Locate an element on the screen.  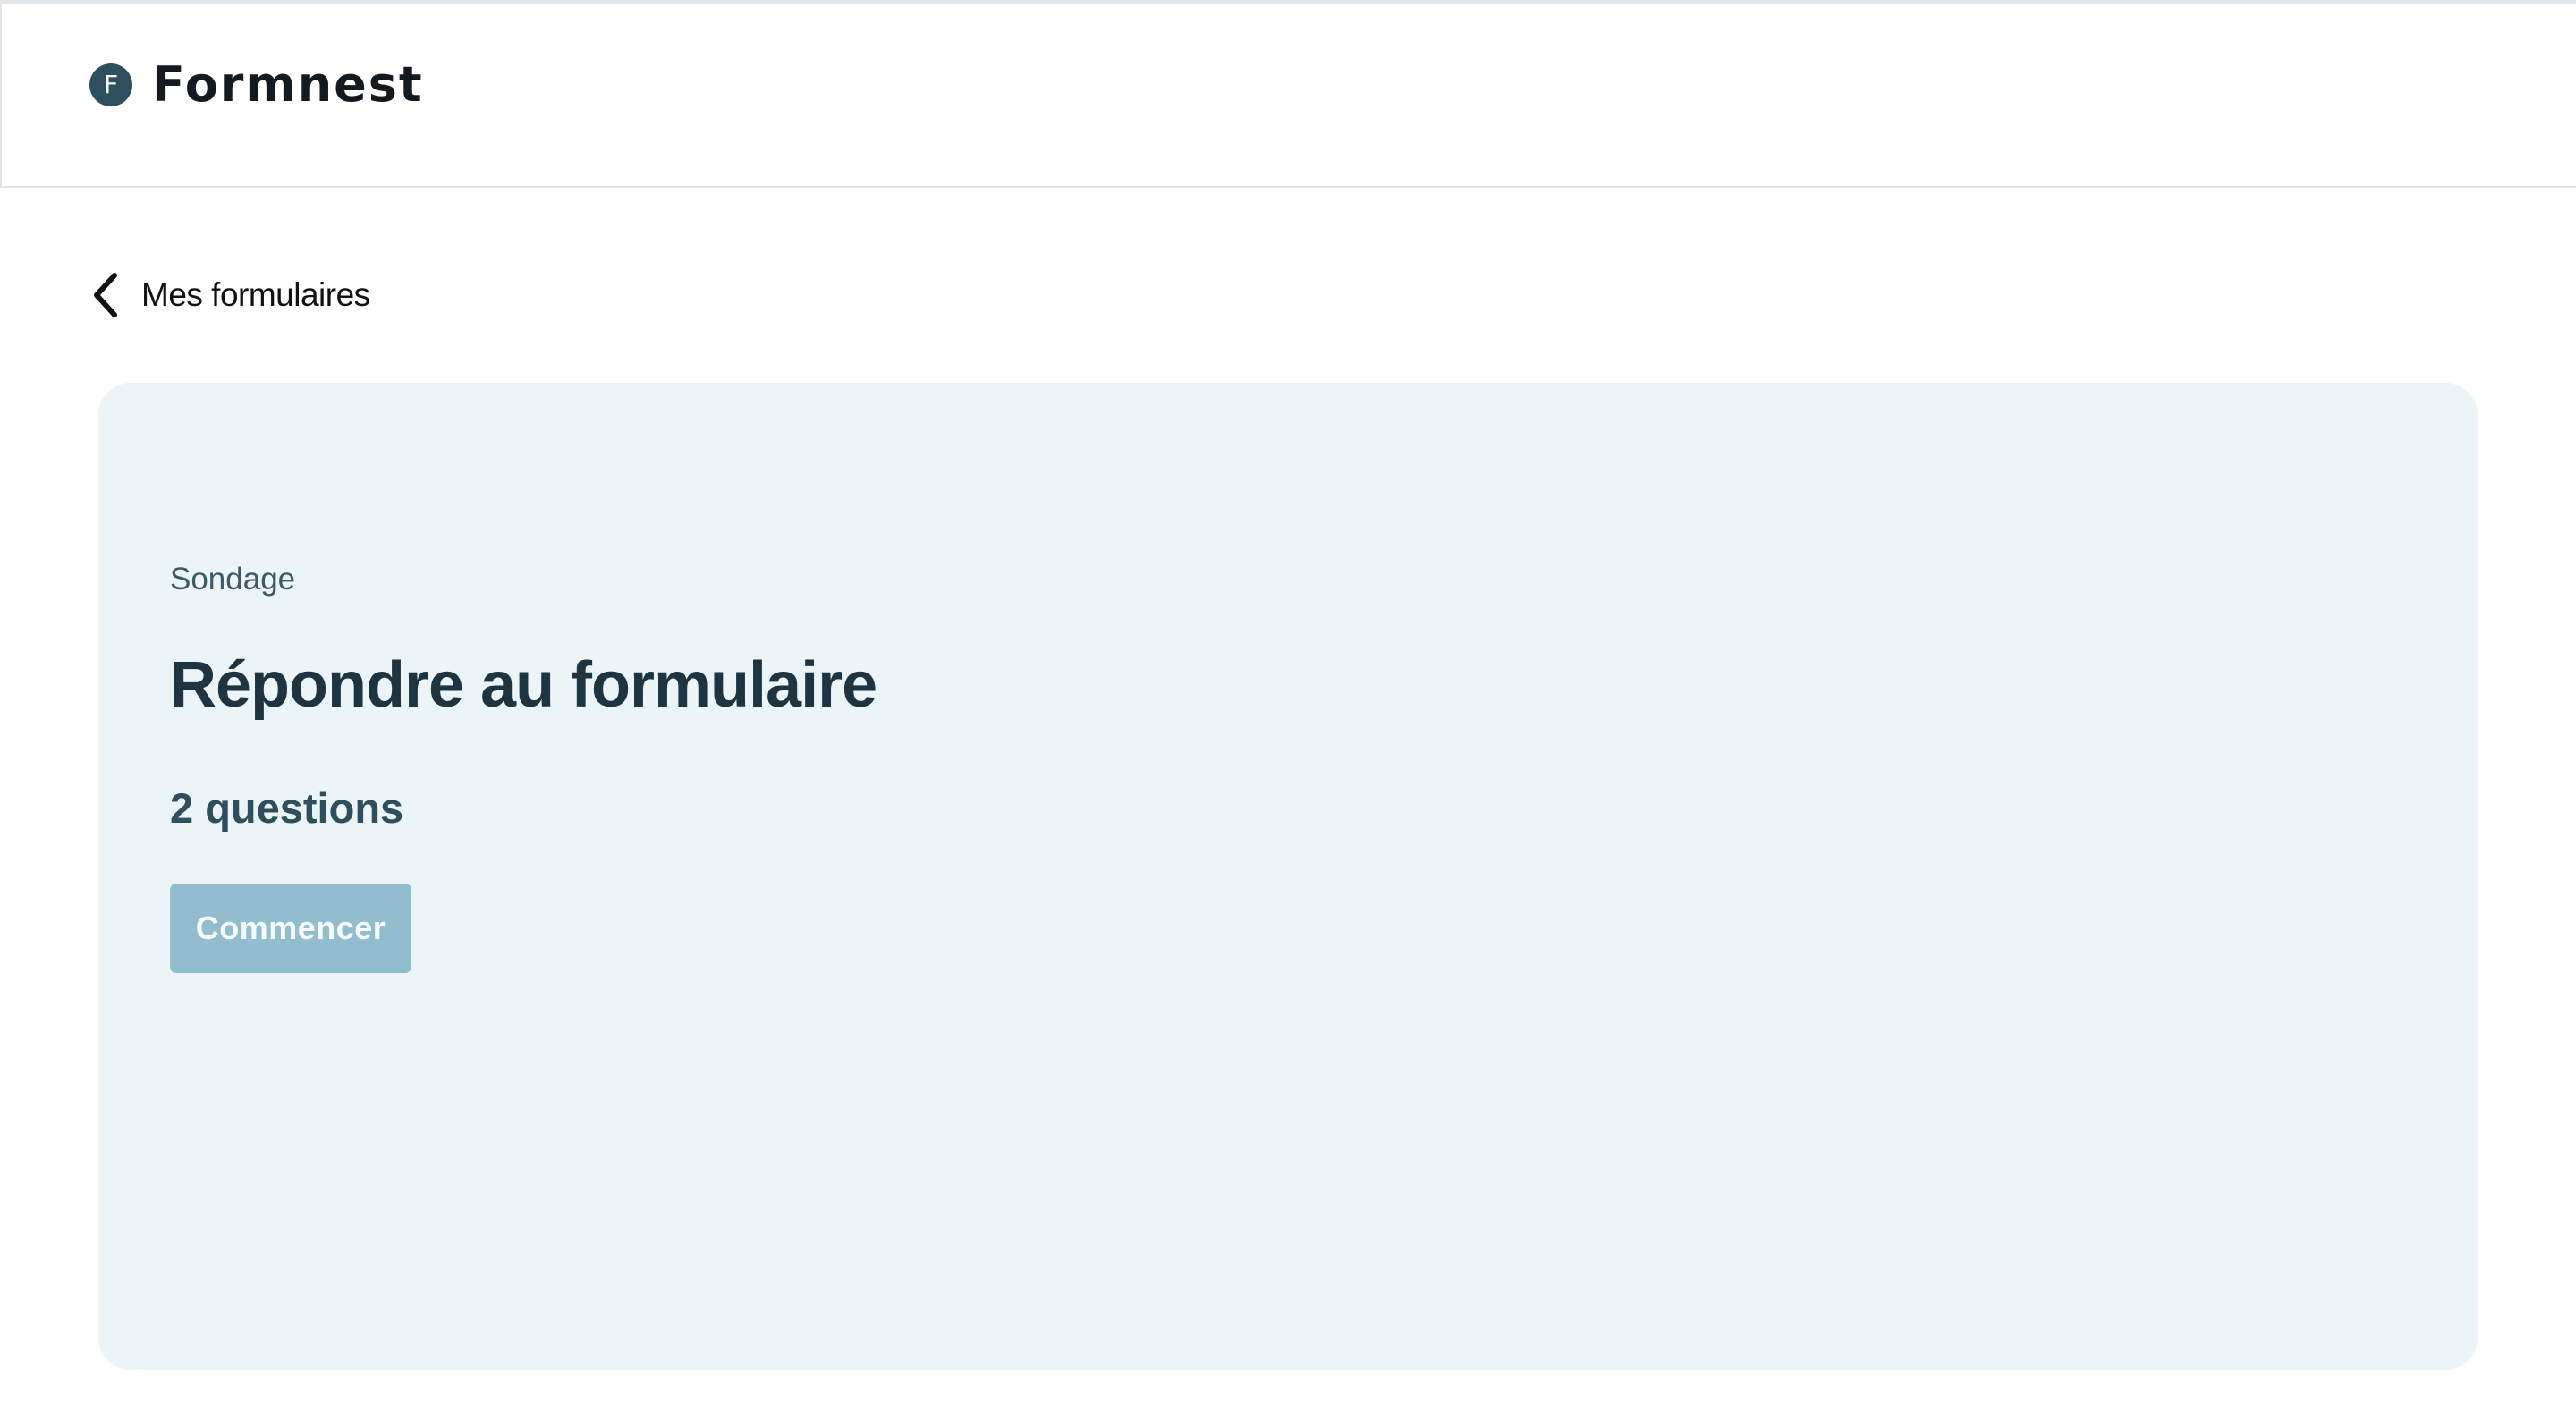
brand: F Formnest is located at coordinates (256, 85).